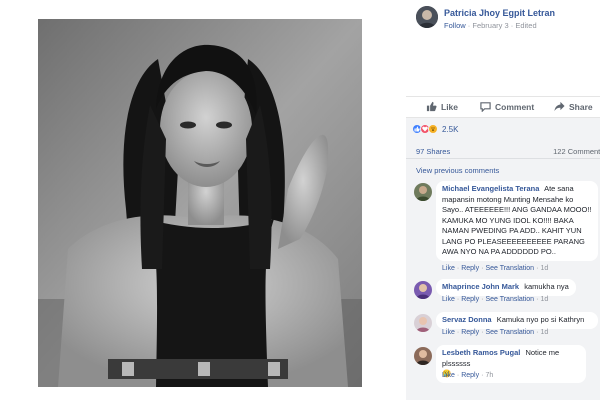  What do you see at coordinates (455, 25) in the screenshot?
I see `follow-link: Follow` at bounding box center [455, 25].